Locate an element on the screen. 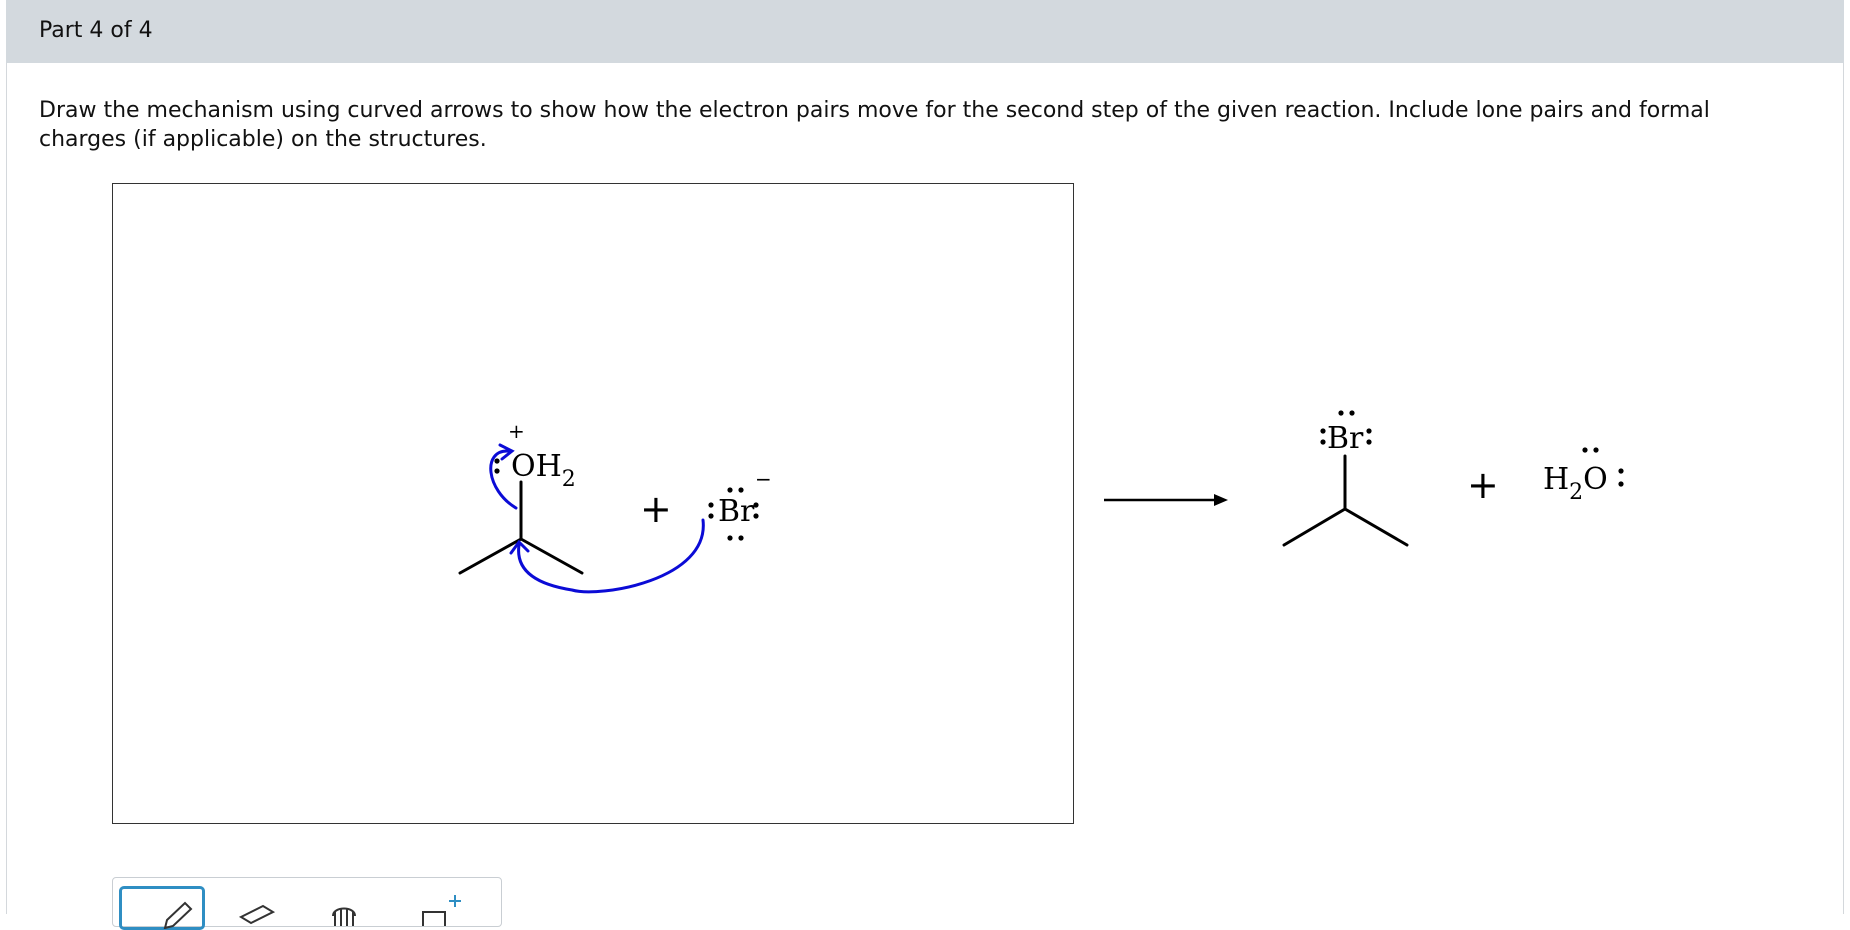 The image size is (1850, 930). add-charge-icon is located at coordinates (441, 910).